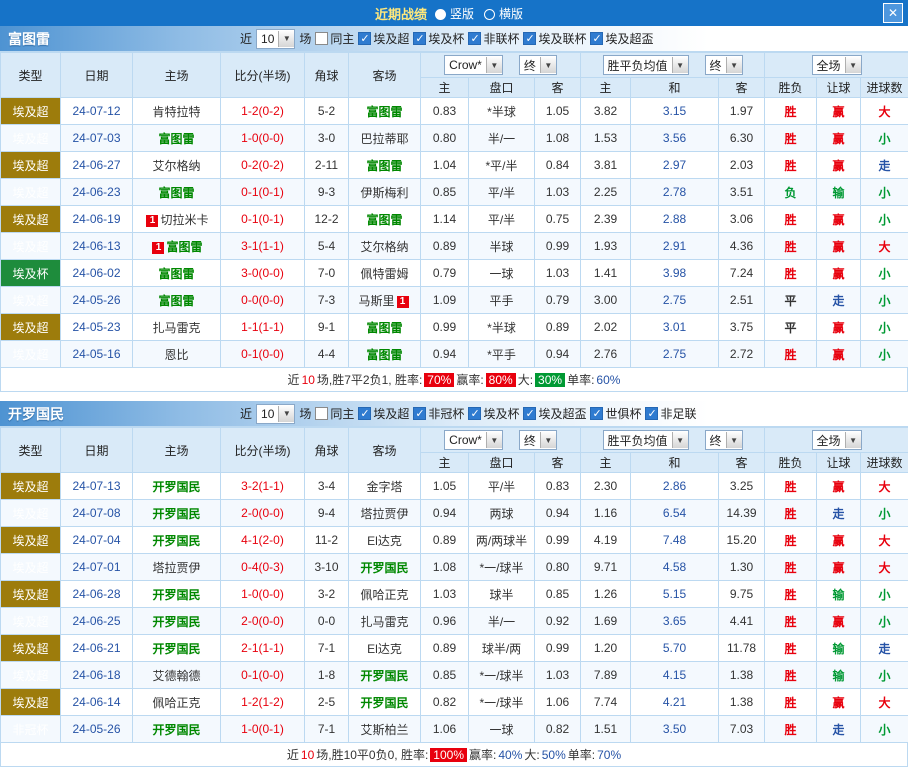 This screenshot has height=773, width=908. I want to click on avg-home-cell: 9.71, so click(606, 567).